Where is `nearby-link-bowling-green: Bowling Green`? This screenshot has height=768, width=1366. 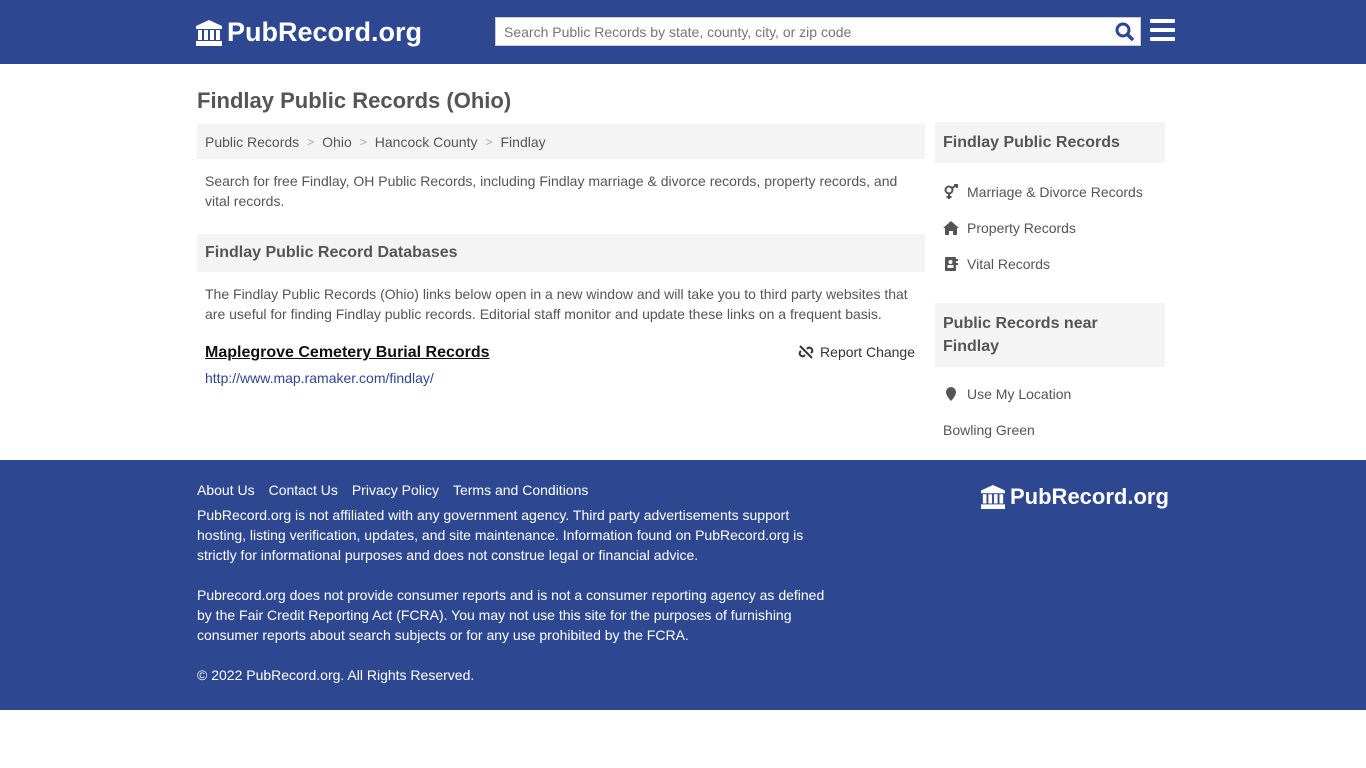 nearby-link-bowling-green: Bowling Green is located at coordinates (1050, 430).